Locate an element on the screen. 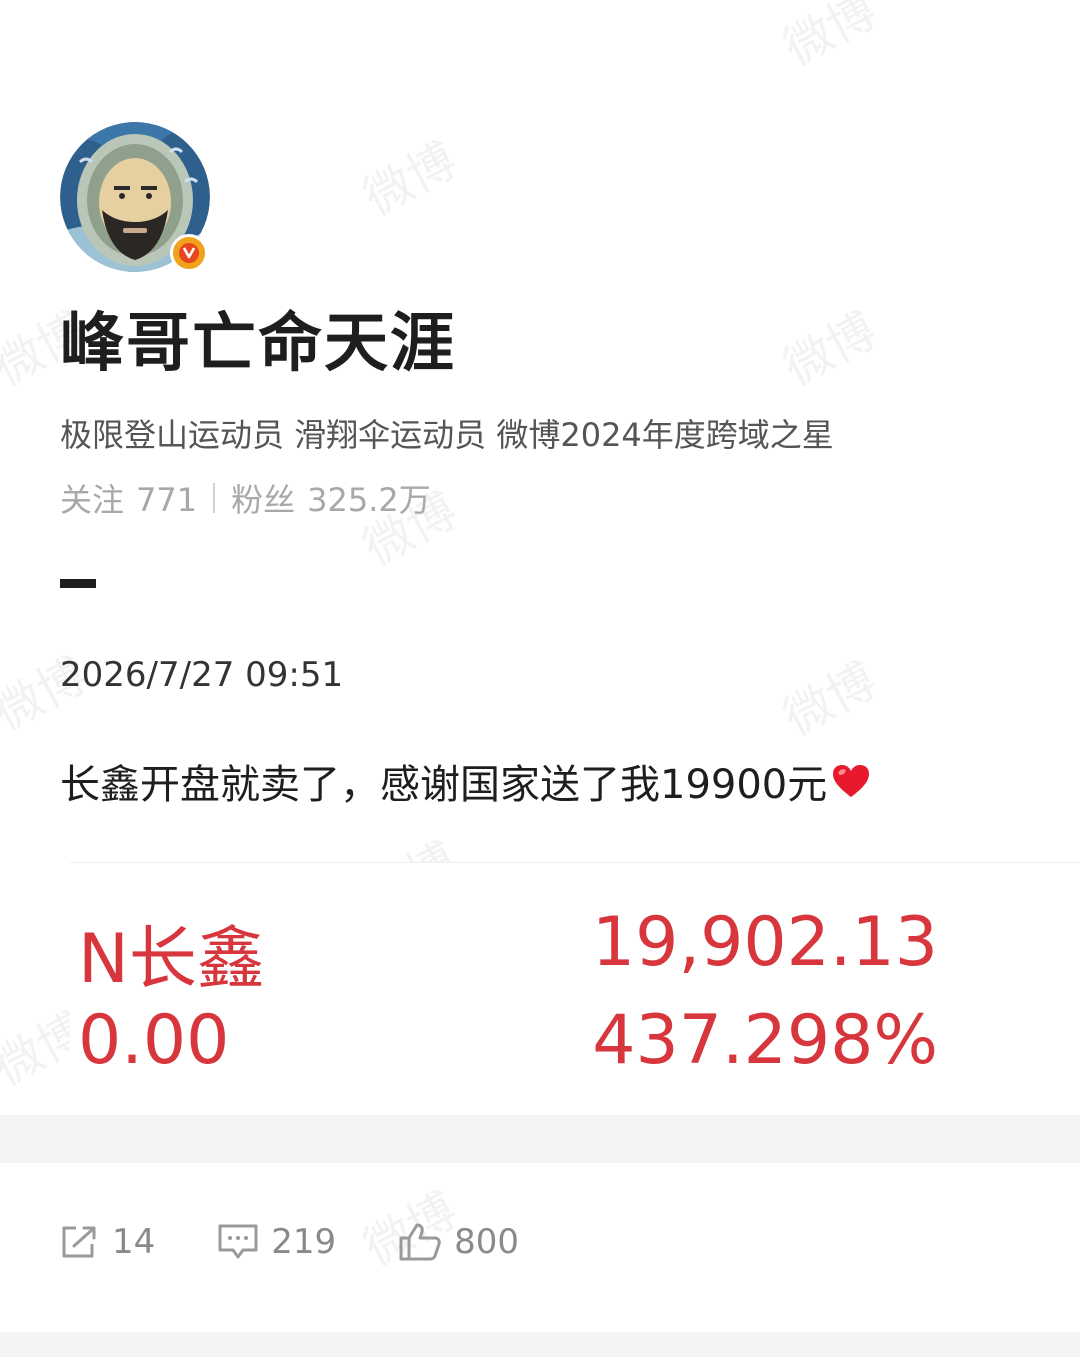  bottom-separator is located at coordinates (540, 1344).